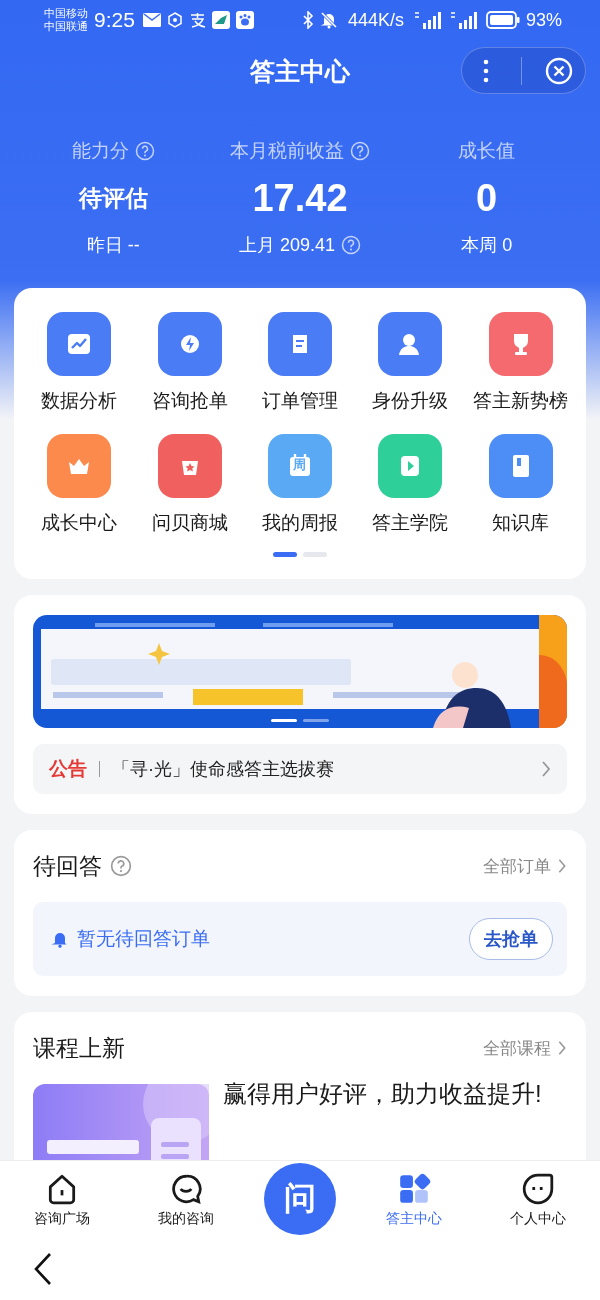  What do you see at coordinates (511, 939) in the screenshot?
I see `grab-order-button: 去抢单` at bounding box center [511, 939].